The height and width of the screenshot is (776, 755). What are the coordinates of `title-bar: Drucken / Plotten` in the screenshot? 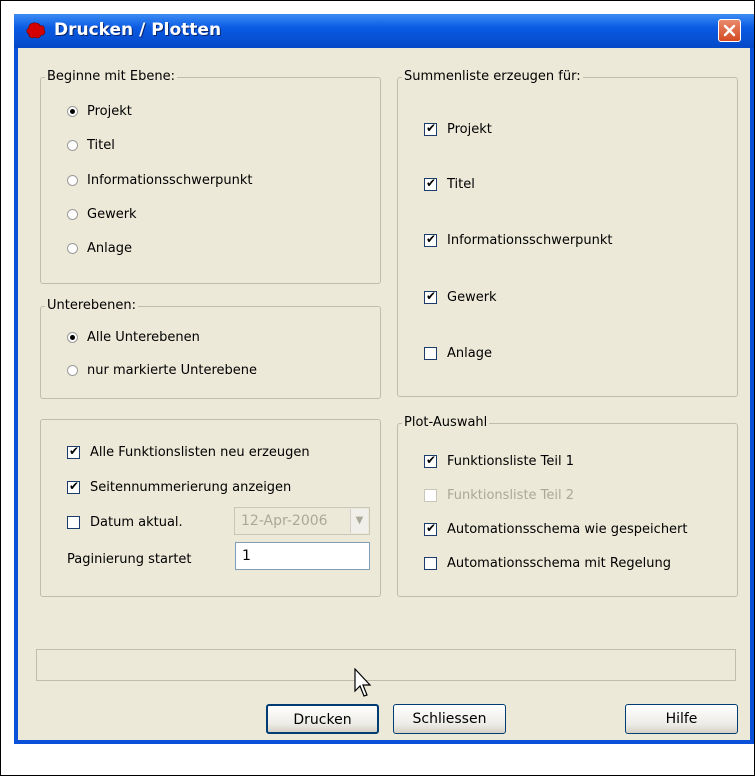 It's located at (384, 31).